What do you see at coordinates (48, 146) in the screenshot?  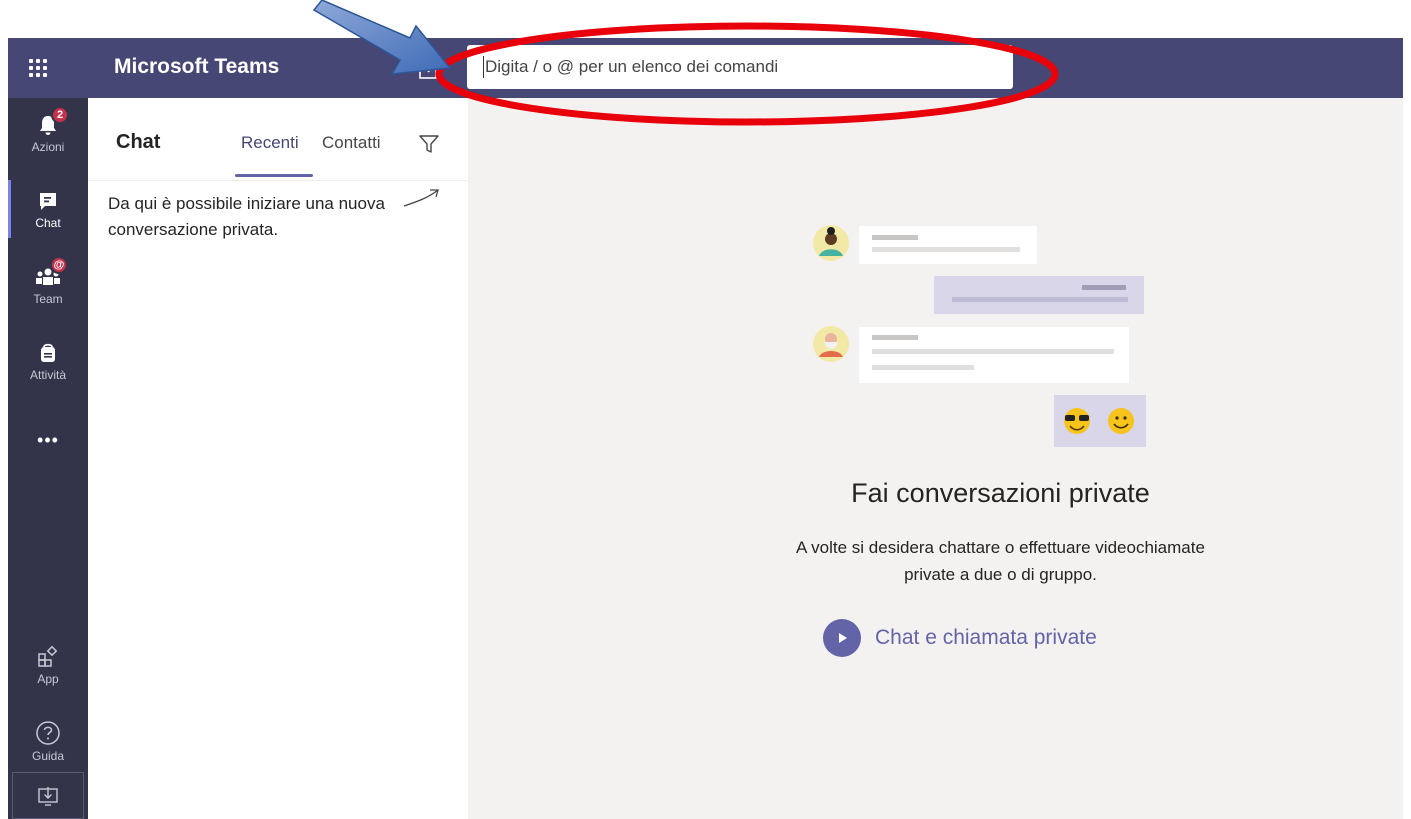 I see `rail-label: Azioni` at bounding box center [48, 146].